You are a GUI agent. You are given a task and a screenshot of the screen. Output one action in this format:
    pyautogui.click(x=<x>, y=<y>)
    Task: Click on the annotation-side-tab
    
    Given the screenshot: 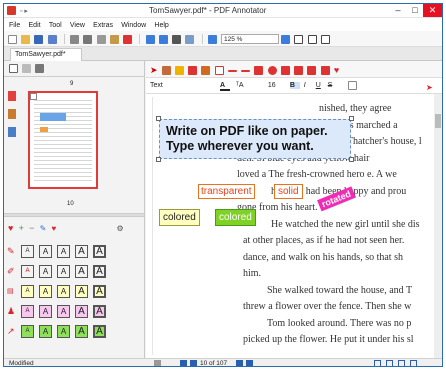 What is the action you would take?
    pyautogui.click(x=12, y=114)
    